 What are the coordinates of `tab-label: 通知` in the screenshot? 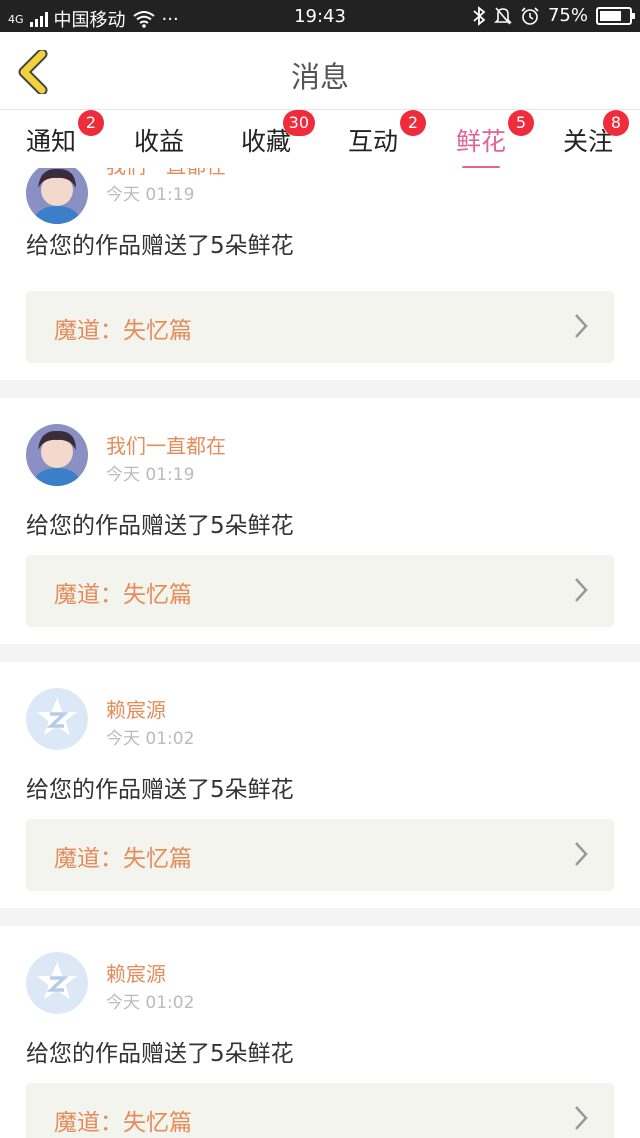 It's located at (51, 141).